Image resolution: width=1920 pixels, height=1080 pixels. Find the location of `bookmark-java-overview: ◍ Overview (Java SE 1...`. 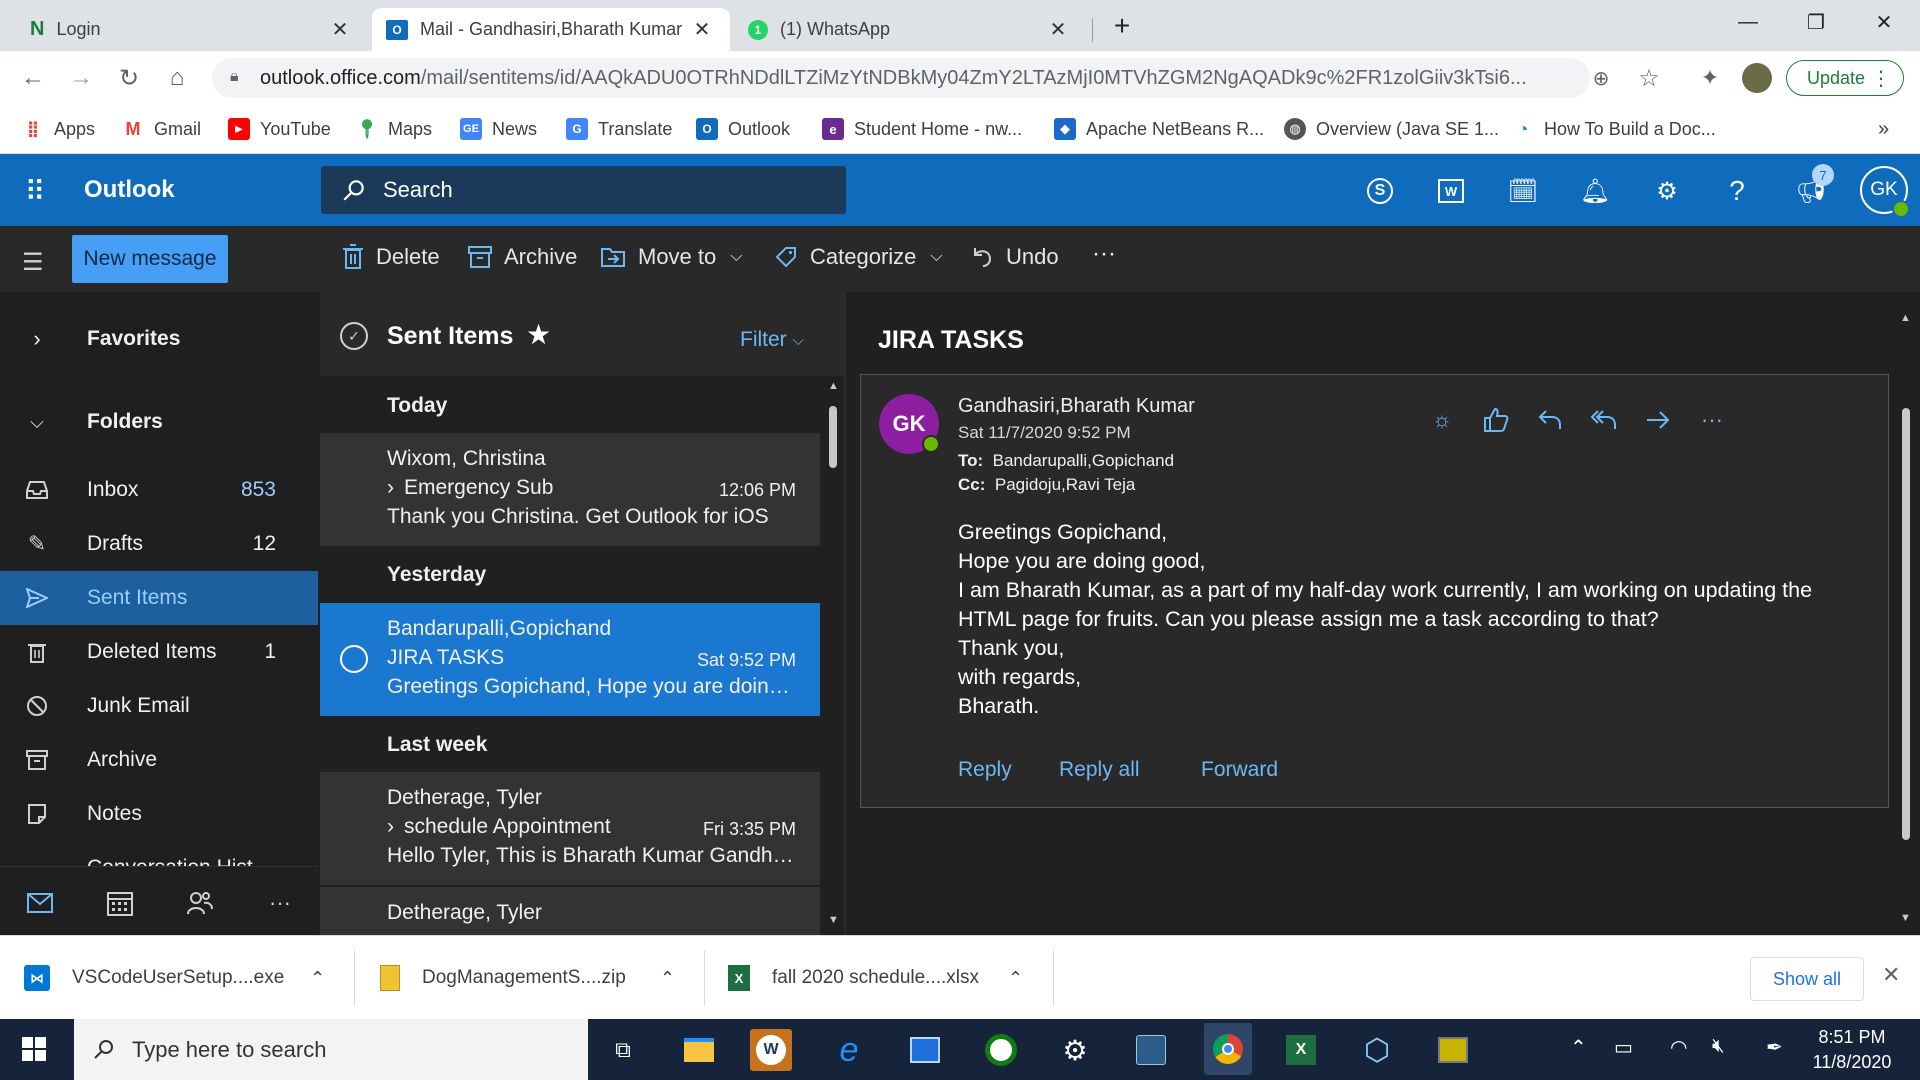

bookmark-java-overview: ◍ Overview (Java SE 1... is located at coordinates (1391, 129).